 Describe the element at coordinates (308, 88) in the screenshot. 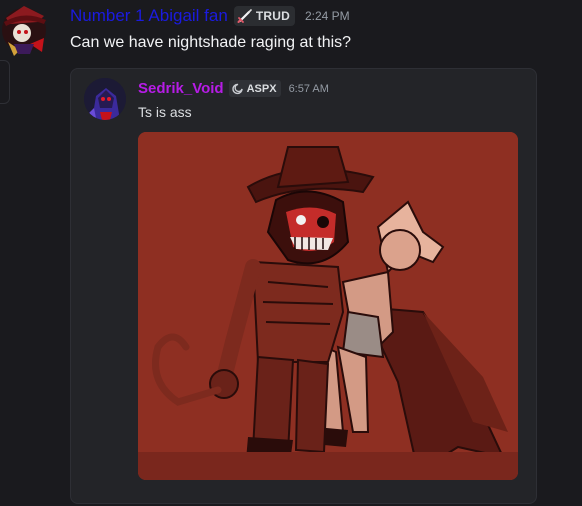

I see `forwarded-timestamp: 6:57 AM` at that location.